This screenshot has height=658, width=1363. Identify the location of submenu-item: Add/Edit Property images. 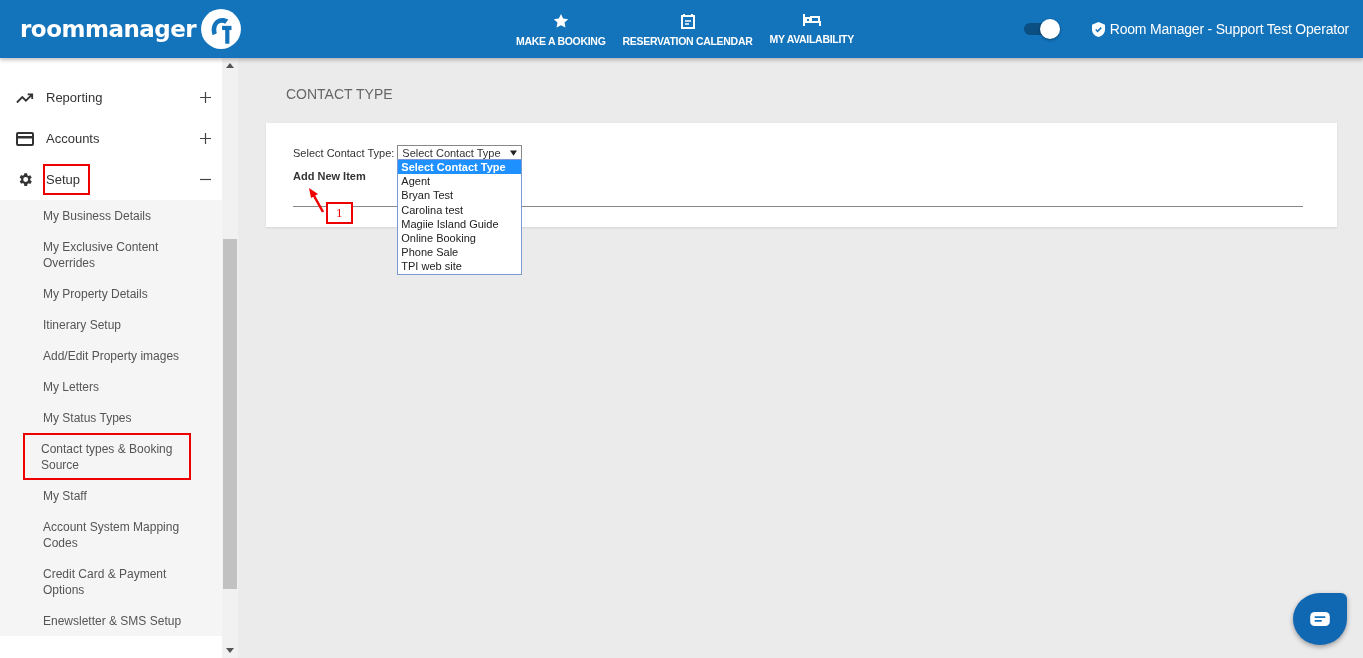
(97, 355).